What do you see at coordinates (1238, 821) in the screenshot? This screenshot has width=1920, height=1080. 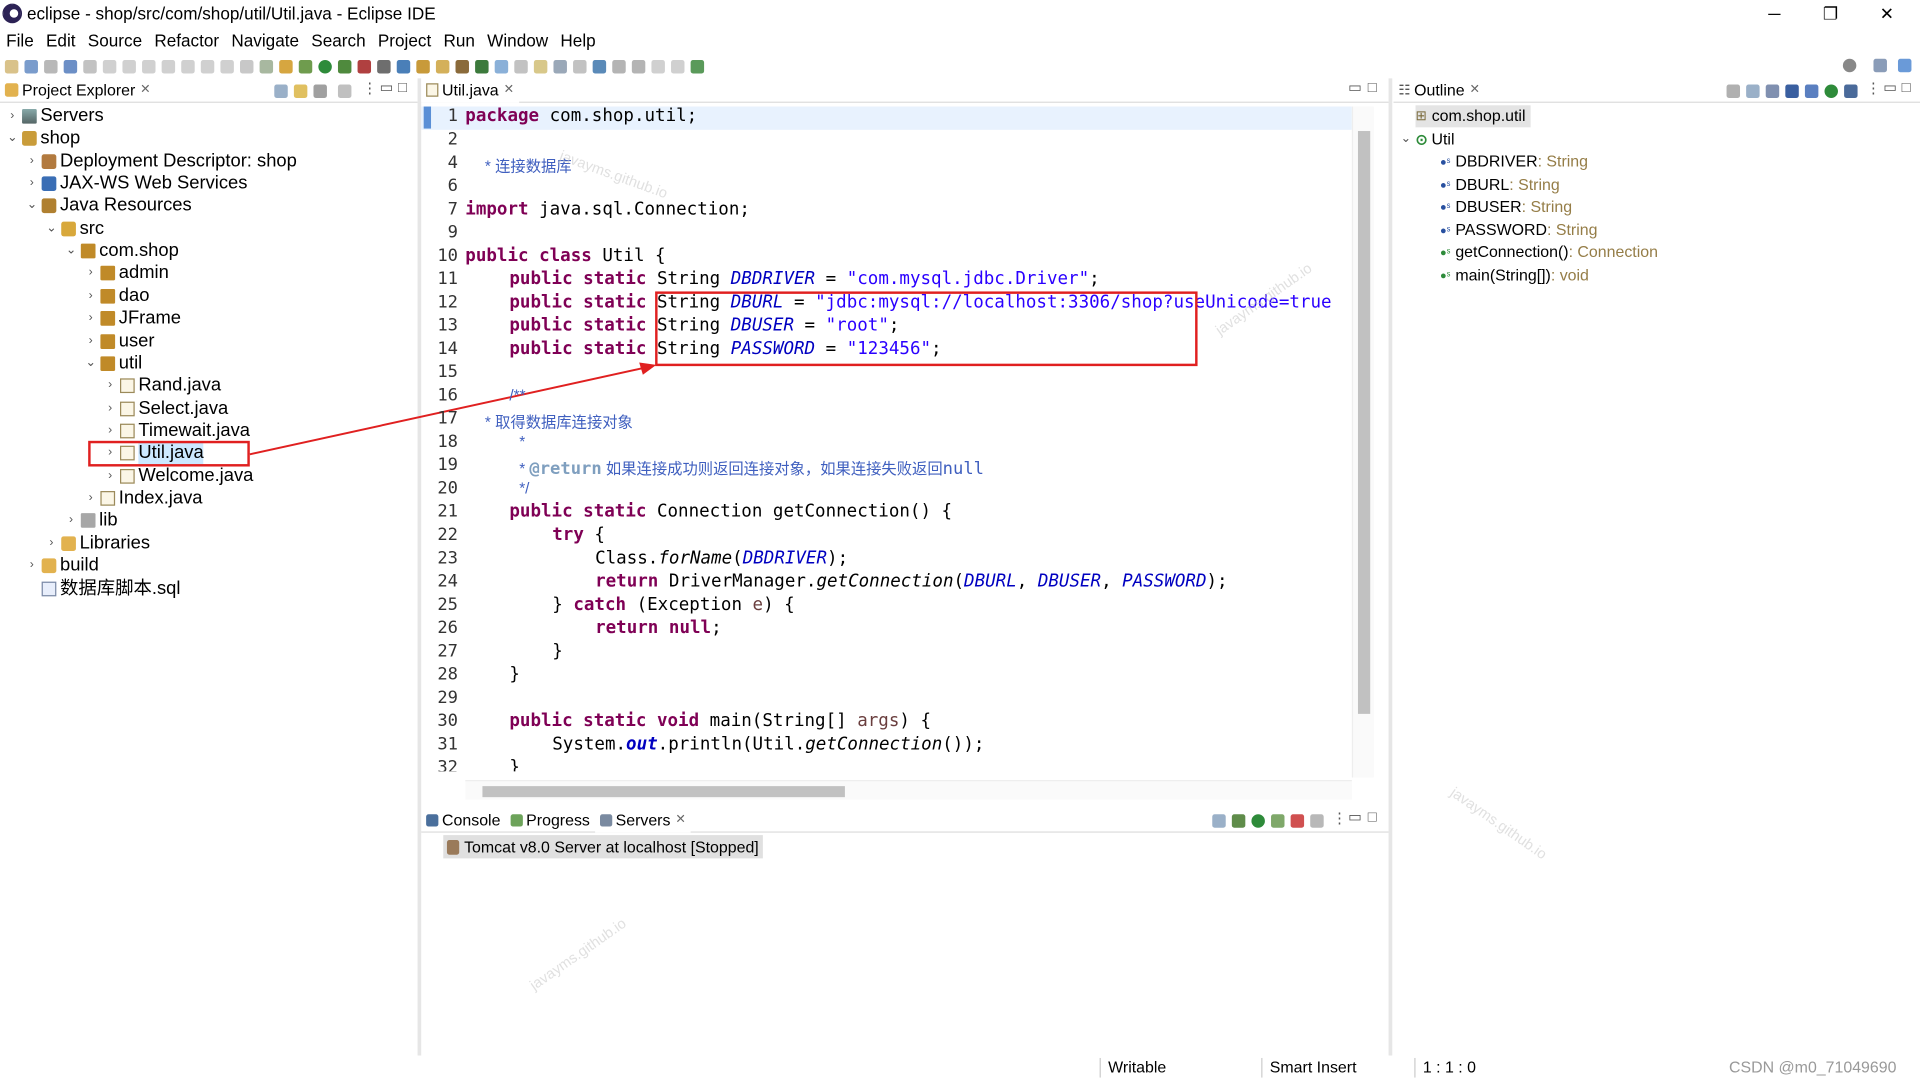 I see `debug-server-icon` at bounding box center [1238, 821].